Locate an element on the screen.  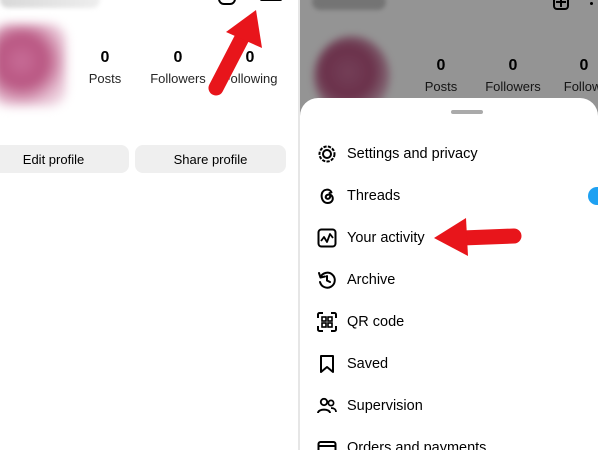
menu-item-label: Supervision is located at coordinates (385, 406).